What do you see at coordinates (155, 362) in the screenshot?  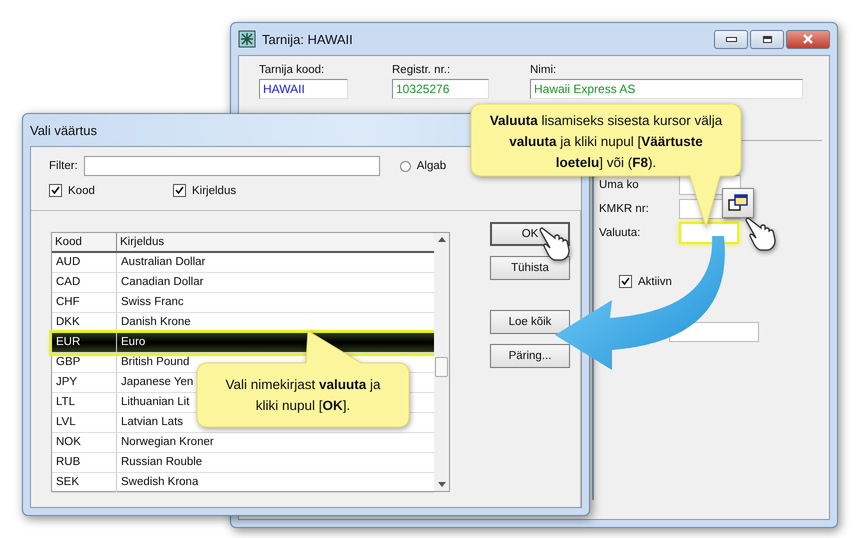 I see `table-cell-text: British Pound` at bounding box center [155, 362].